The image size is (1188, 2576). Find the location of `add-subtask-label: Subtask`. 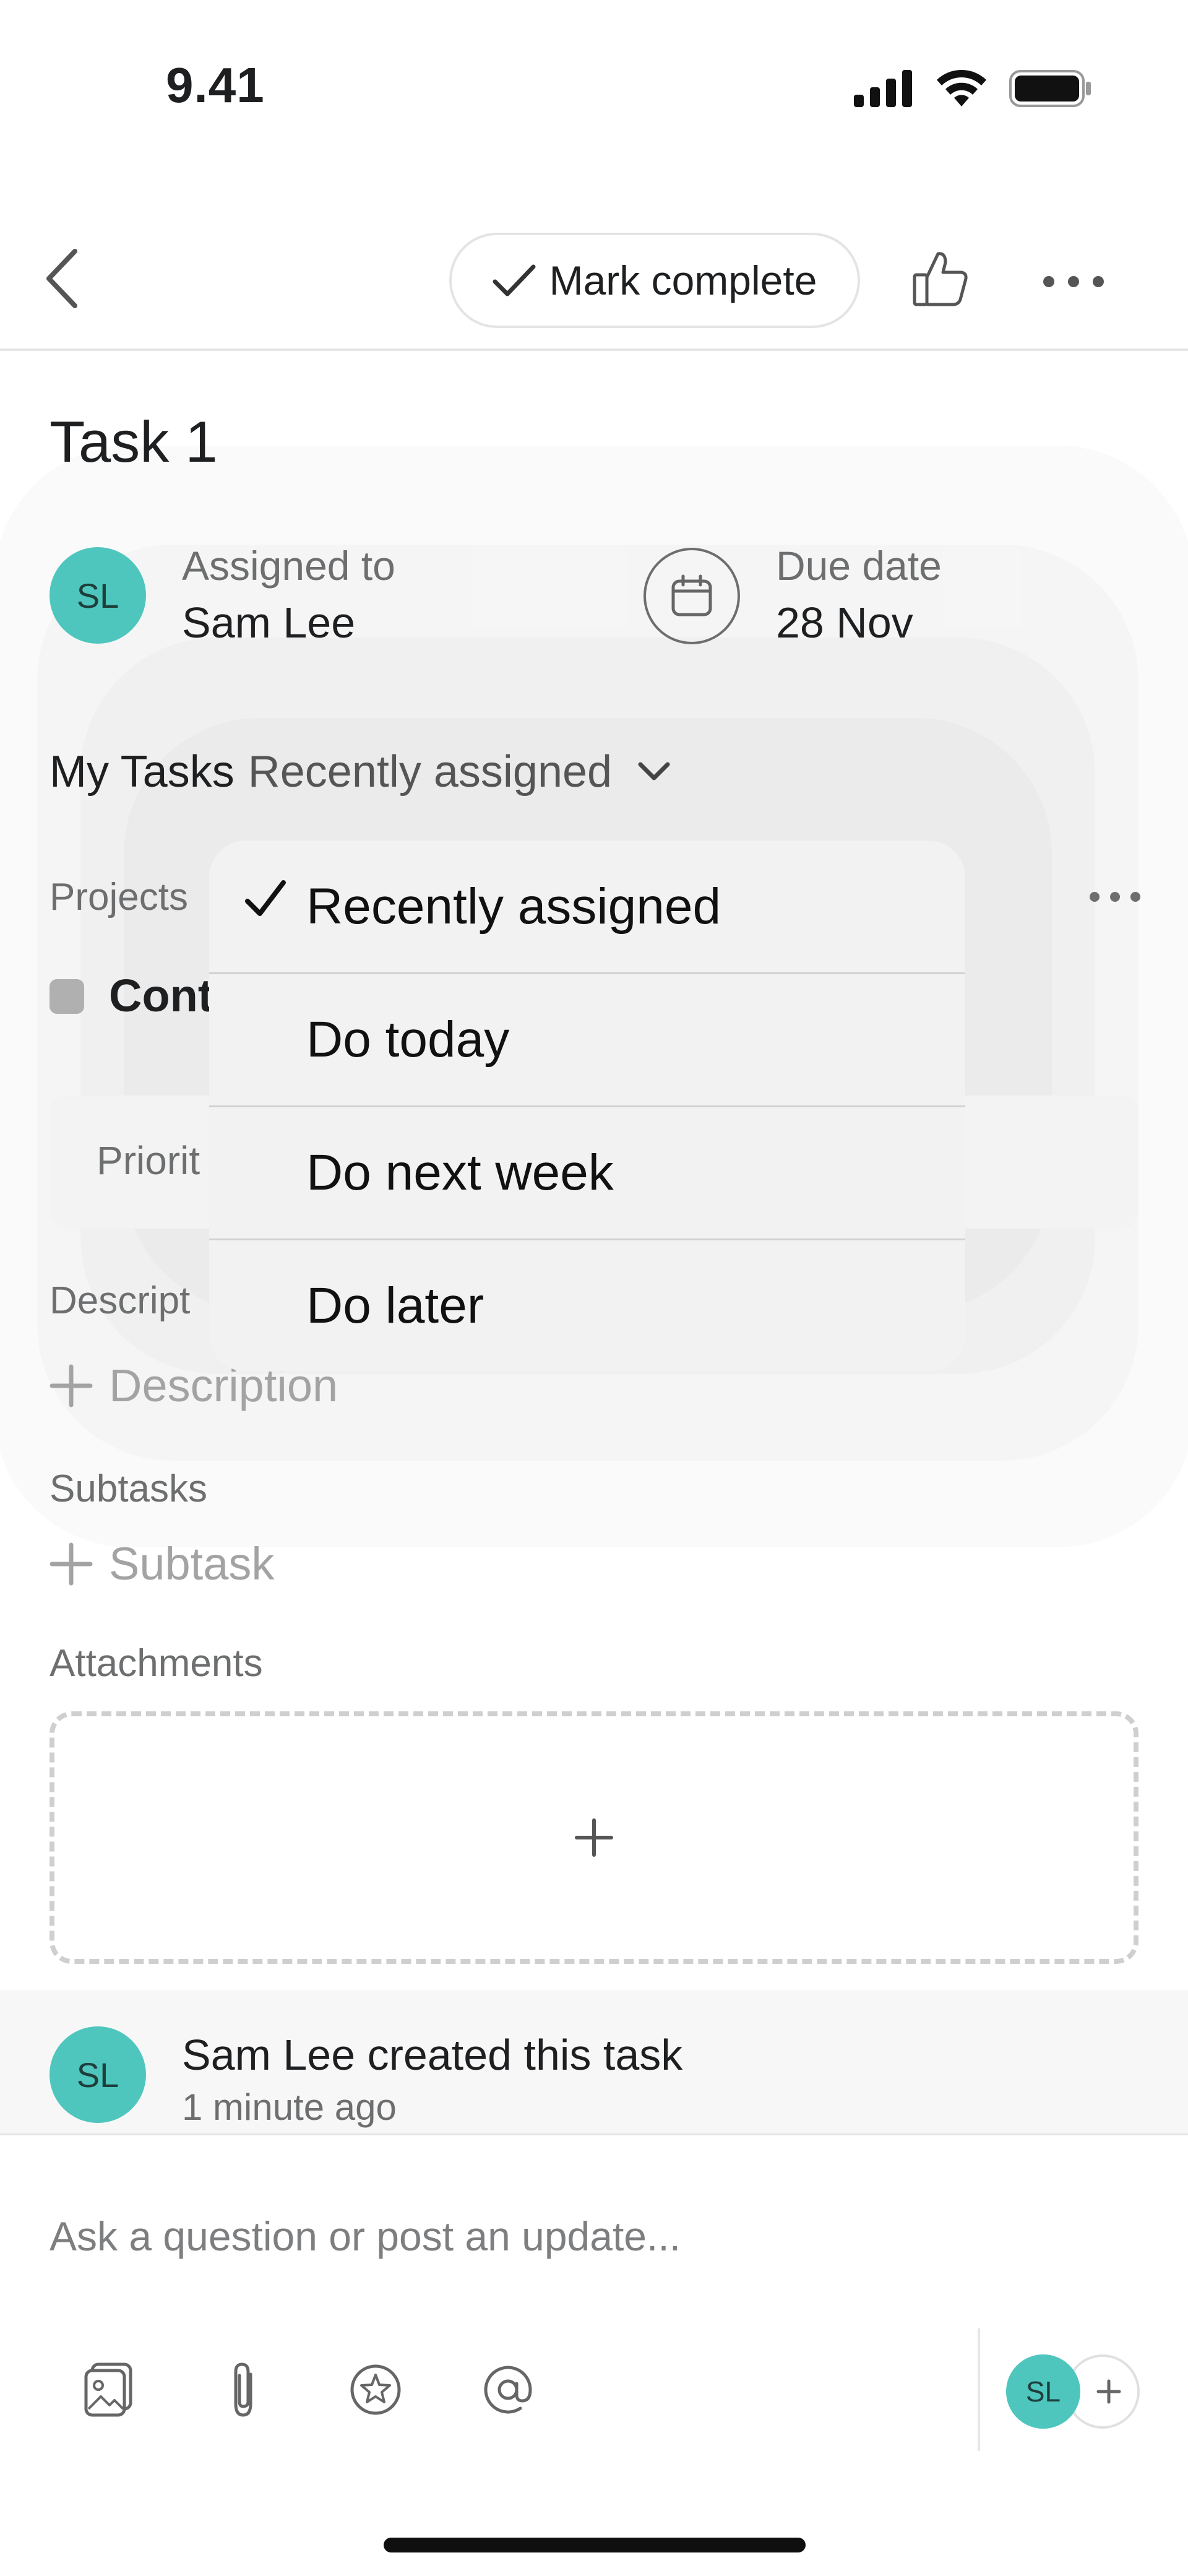

add-subtask-label: Subtask is located at coordinates (192, 1563).